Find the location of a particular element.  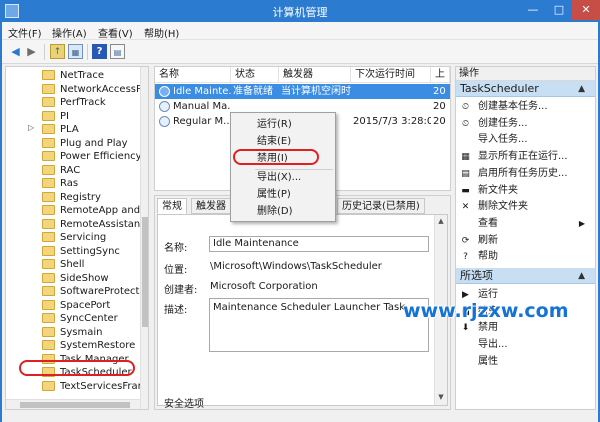

tree-item: Shell is located at coordinates (73, 264).